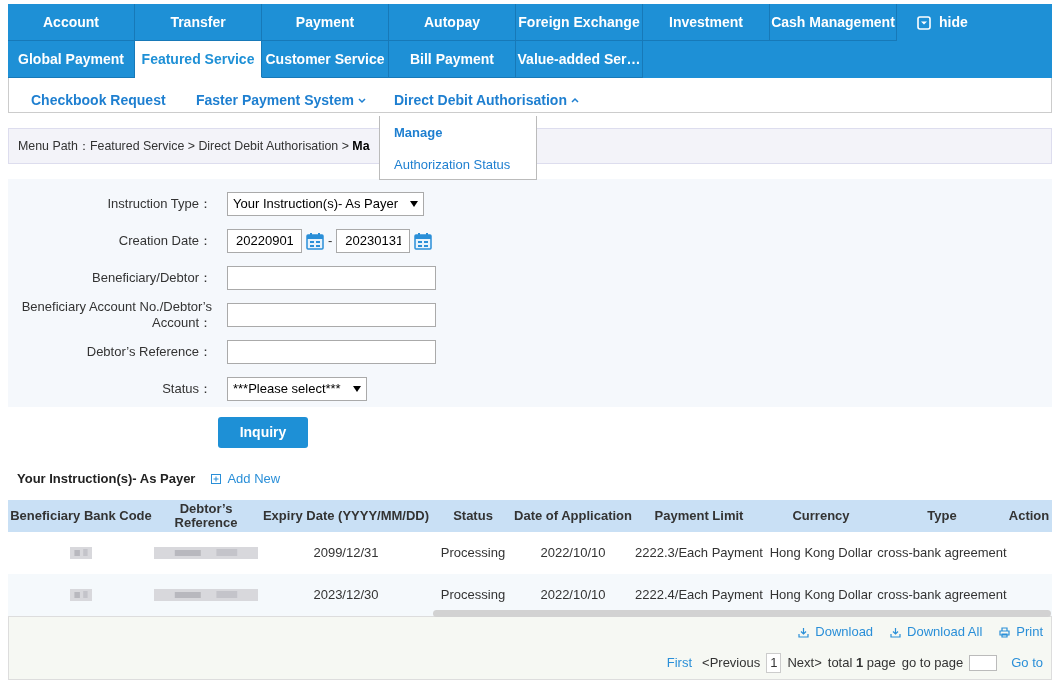  What do you see at coordinates (297, 388) in the screenshot?
I see `select-field: ***Please select***` at bounding box center [297, 388].